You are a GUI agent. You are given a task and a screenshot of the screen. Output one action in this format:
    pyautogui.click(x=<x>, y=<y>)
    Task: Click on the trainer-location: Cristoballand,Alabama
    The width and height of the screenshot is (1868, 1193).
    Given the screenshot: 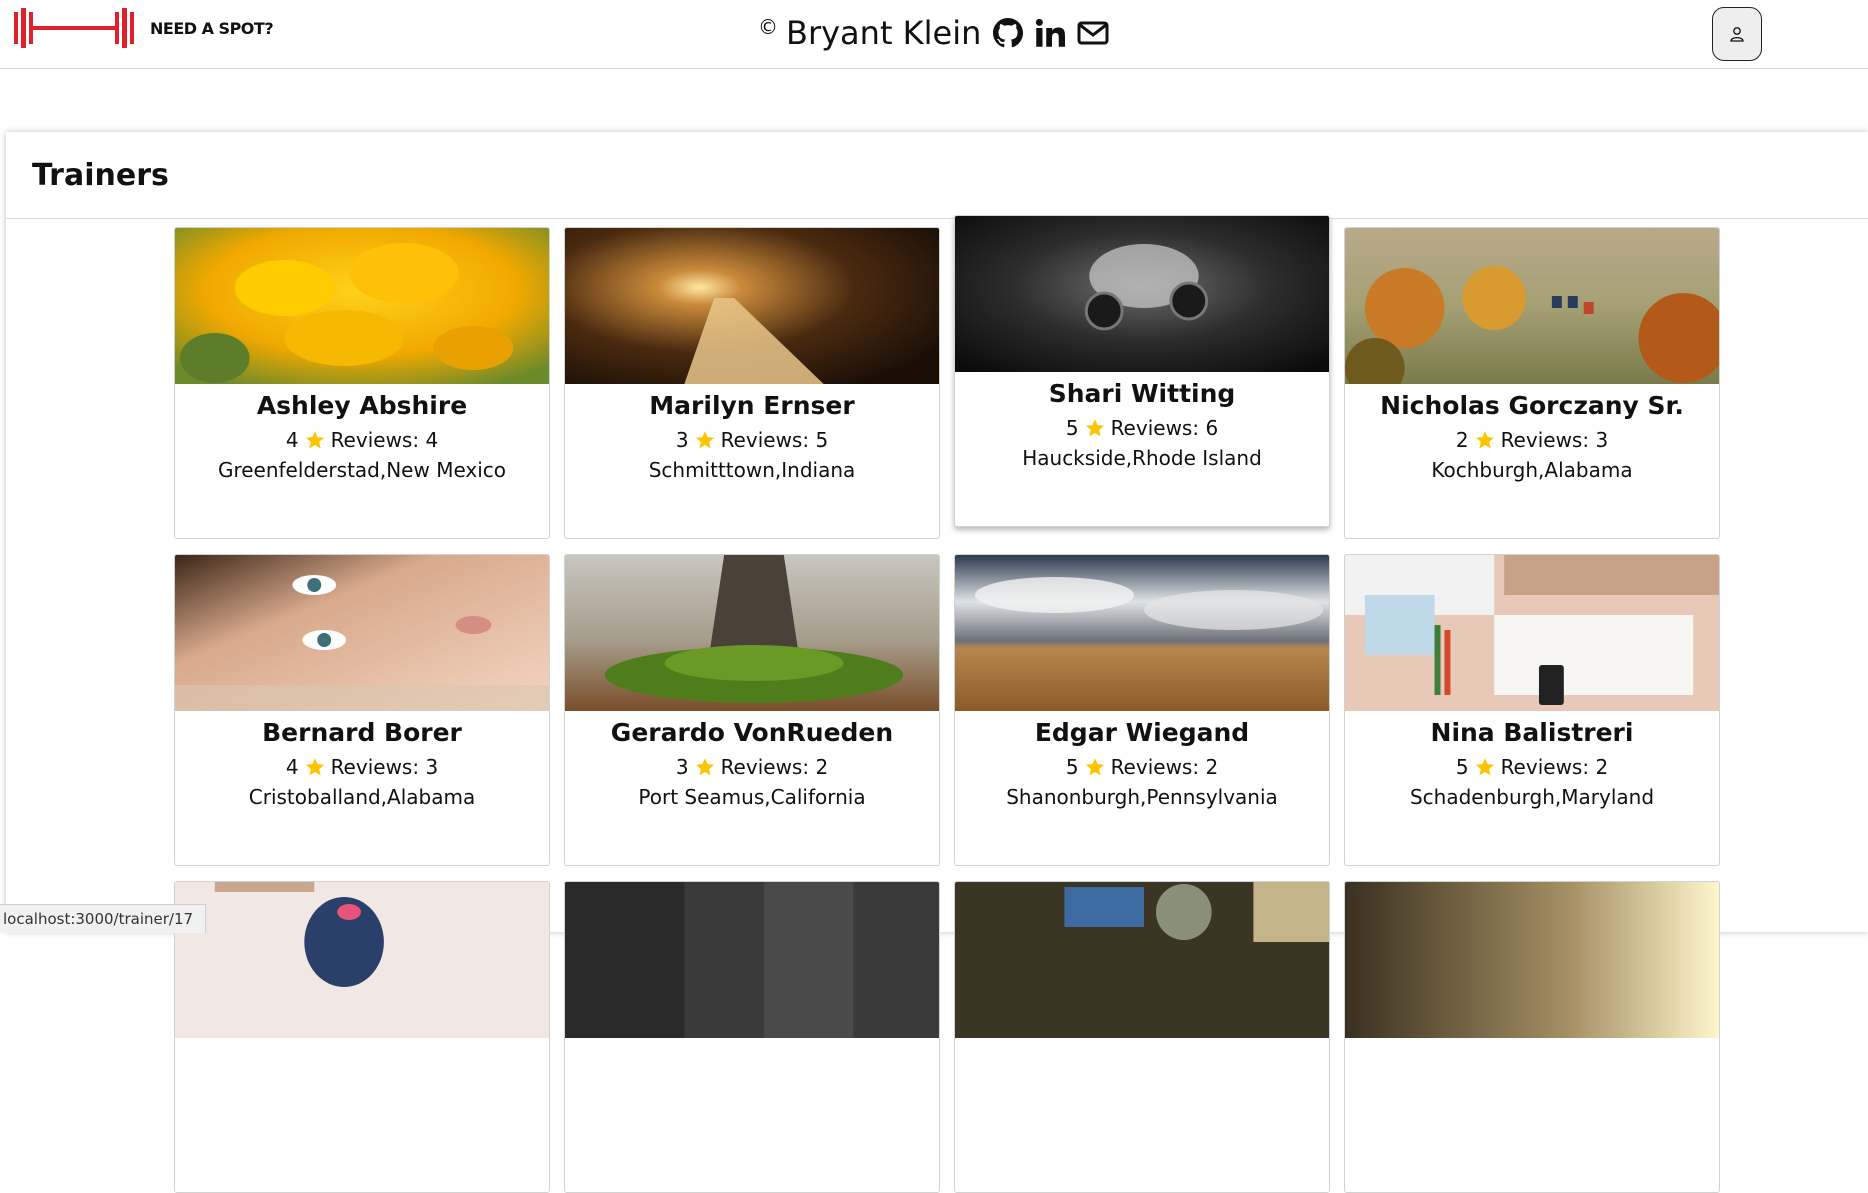 What is the action you would take?
    pyautogui.click(x=362, y=797)
    